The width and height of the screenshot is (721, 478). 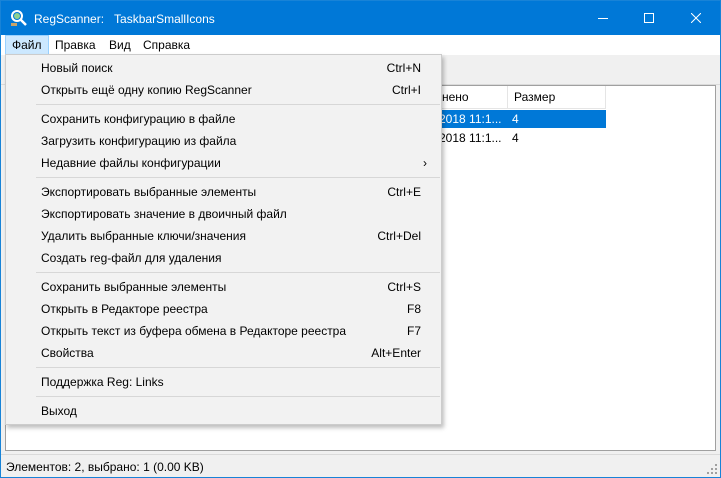 I want to click on menu-item-export-binary: Экспортировать значение в двоичный файл, so click(x=223, y=214).